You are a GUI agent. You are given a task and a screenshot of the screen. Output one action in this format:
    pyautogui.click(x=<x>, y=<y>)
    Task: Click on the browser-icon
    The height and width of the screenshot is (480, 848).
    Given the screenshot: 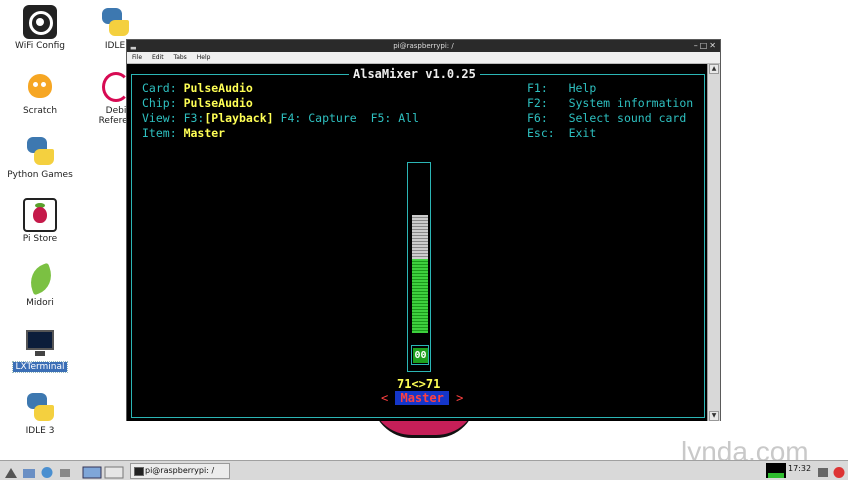 What is the action you would take?
    pyautogui.click(x=47, y=471)
    